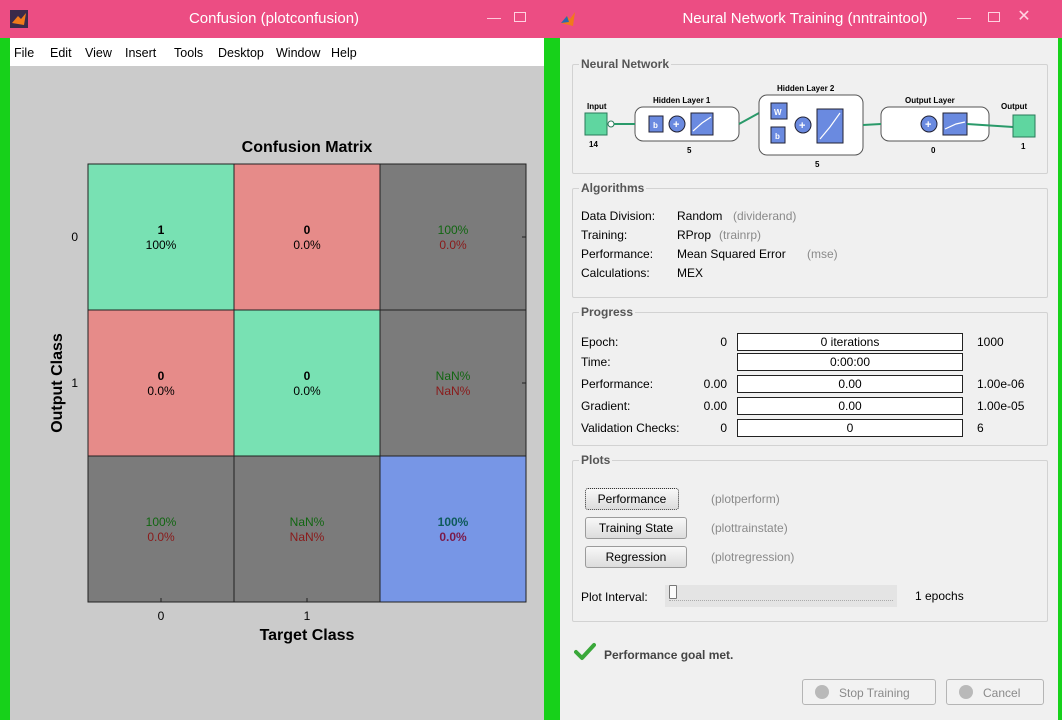 Image resolution: width=1062 pixels, height=725 pixels. What do you see at coordinates (673, 592) in the screenshot?
I see `slider-thumb` at bounding box center [673, 592].